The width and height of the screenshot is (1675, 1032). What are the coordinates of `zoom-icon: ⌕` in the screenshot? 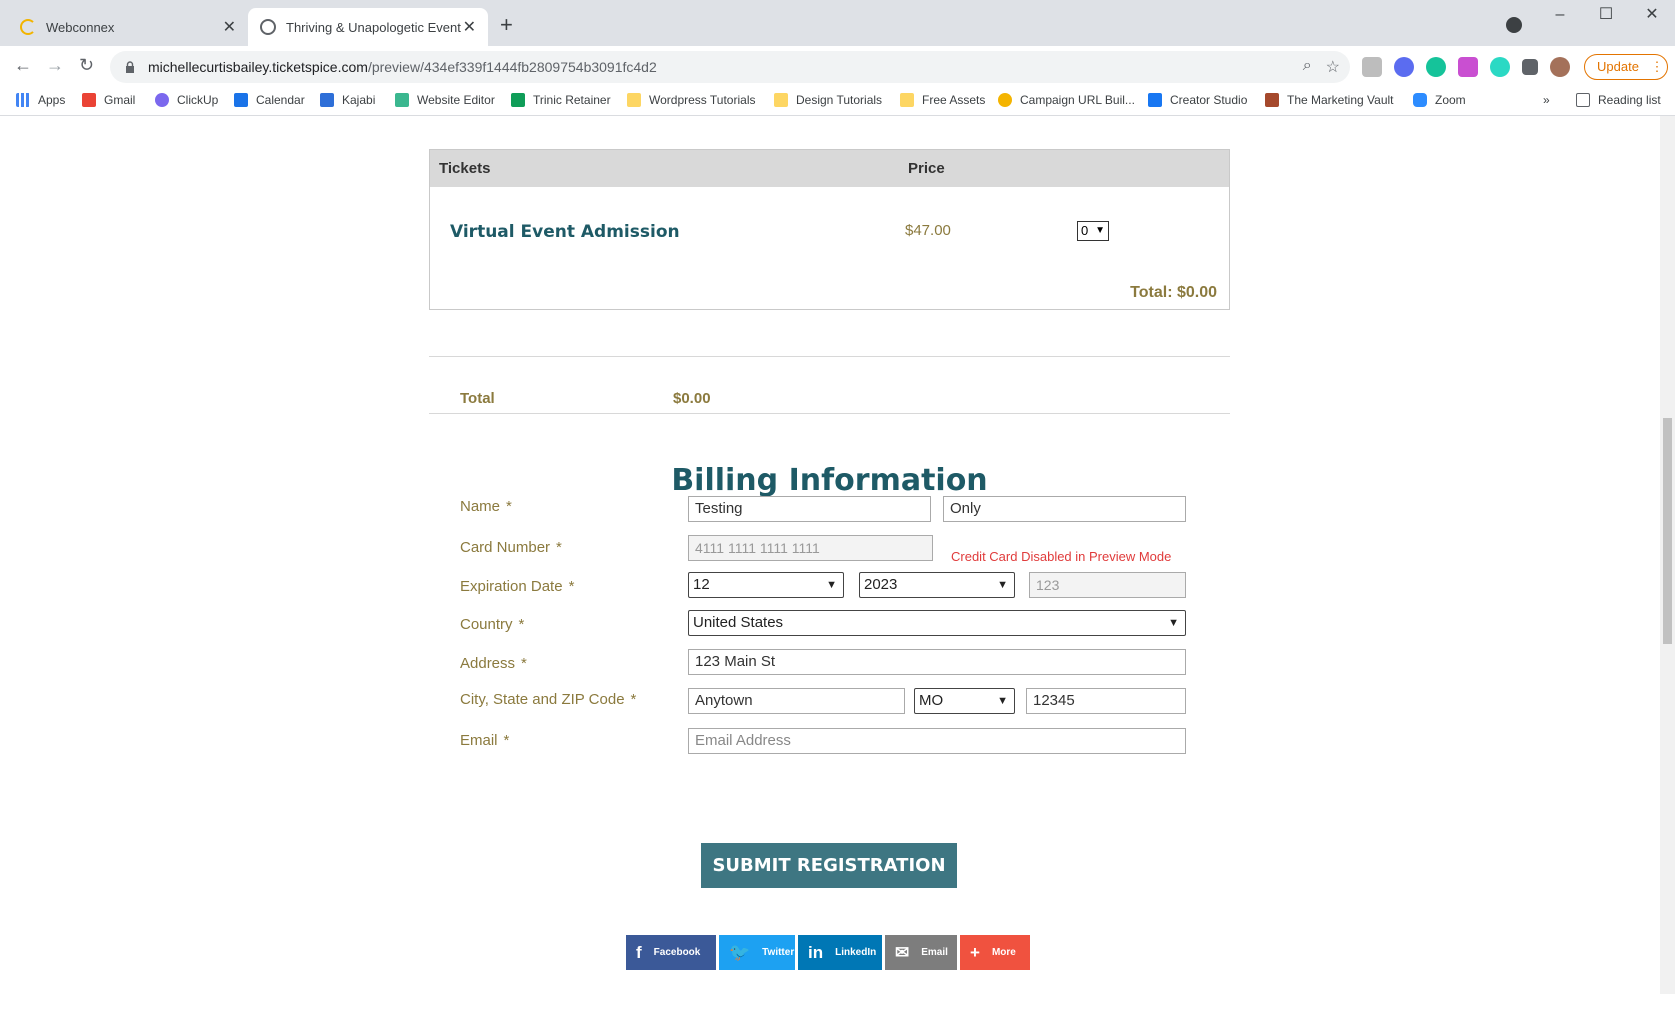 It's located at (1307, 67).